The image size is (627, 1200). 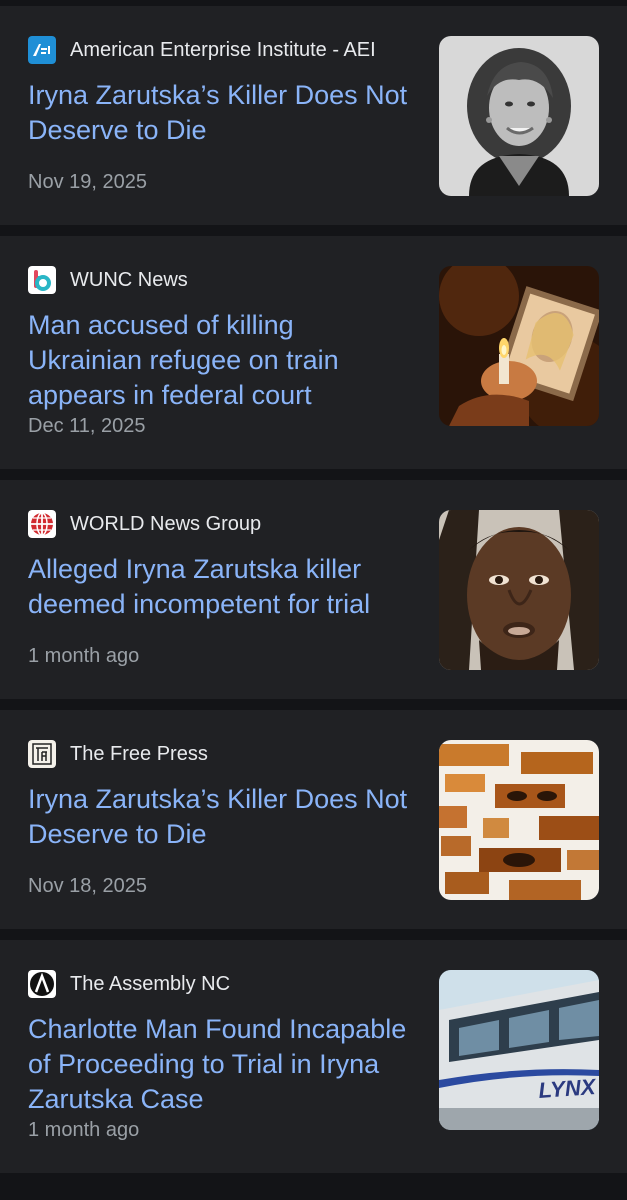 I want to click on source-name: WUNC News, so click(x=129, y=280).